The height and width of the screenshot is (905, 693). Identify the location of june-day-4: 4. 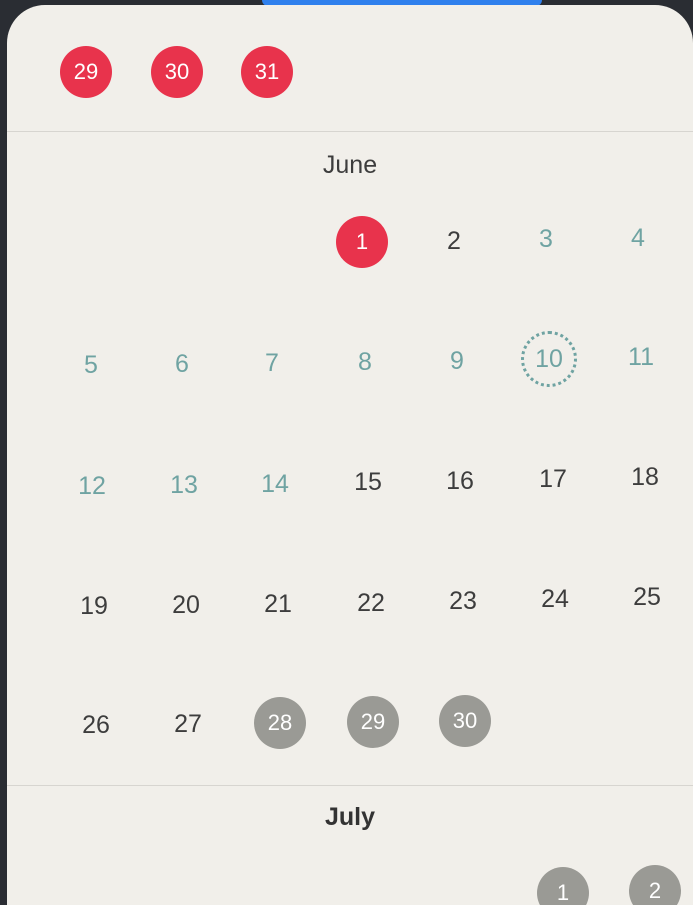
(638, 238).